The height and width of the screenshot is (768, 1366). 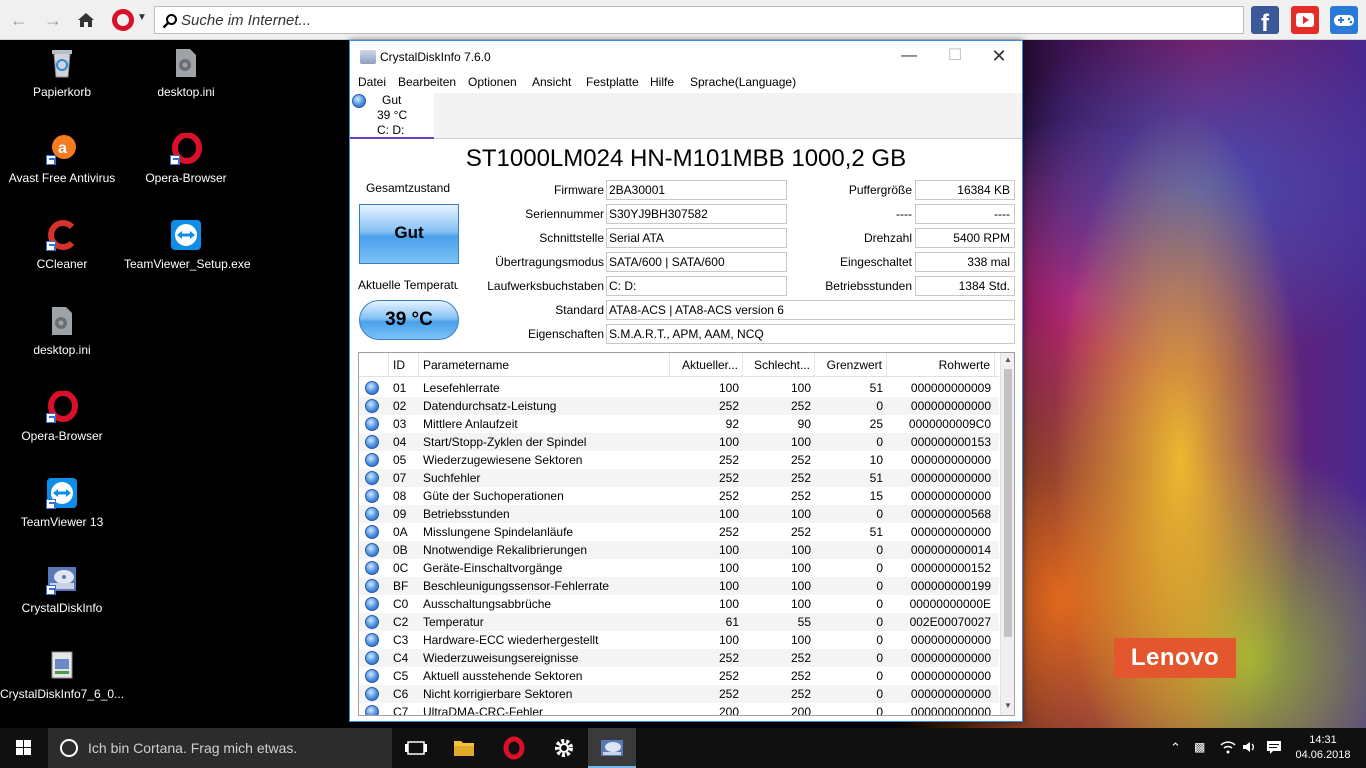 I want to click on search-input, so click(x=706, y=20).